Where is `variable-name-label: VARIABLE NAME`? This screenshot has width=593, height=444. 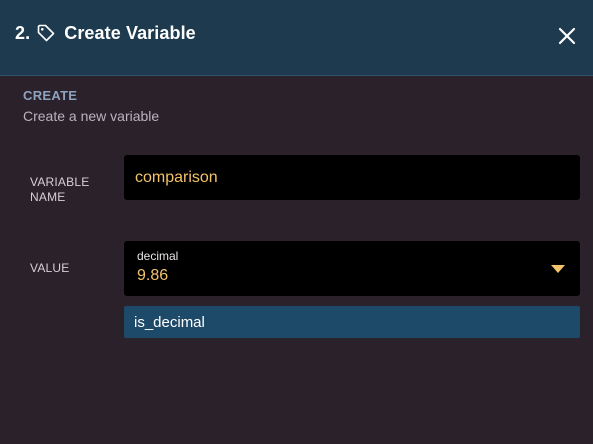 variable-name-label: VARIABLE NAME is located at coordinates (60, 189).